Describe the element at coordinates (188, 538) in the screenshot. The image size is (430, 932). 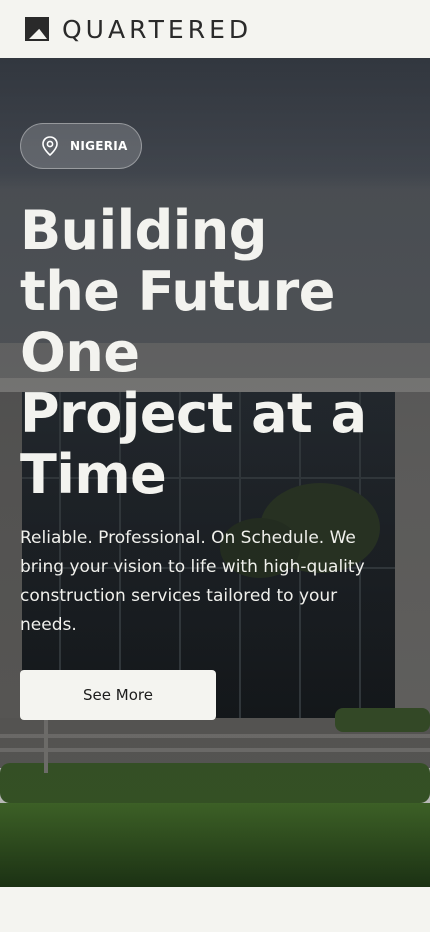
I see `description-line: Reliable. Professional. On Schedule. We` at that location.